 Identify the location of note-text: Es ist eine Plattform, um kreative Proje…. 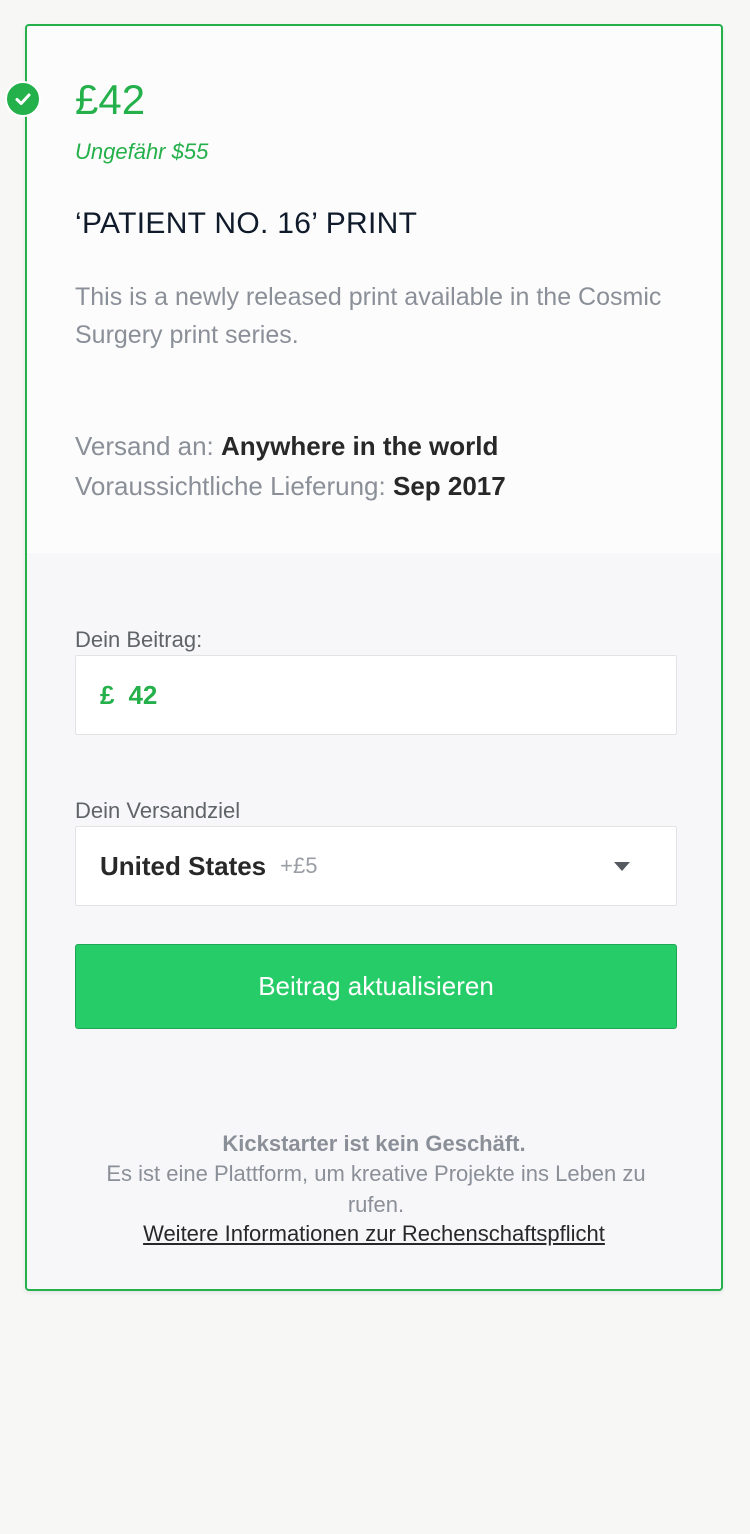
(376, 1189).